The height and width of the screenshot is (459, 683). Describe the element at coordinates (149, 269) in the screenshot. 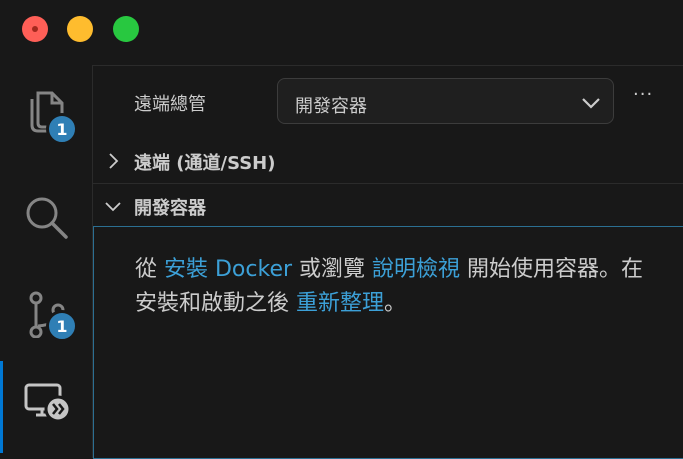

I see `message-text: 從` at that location.